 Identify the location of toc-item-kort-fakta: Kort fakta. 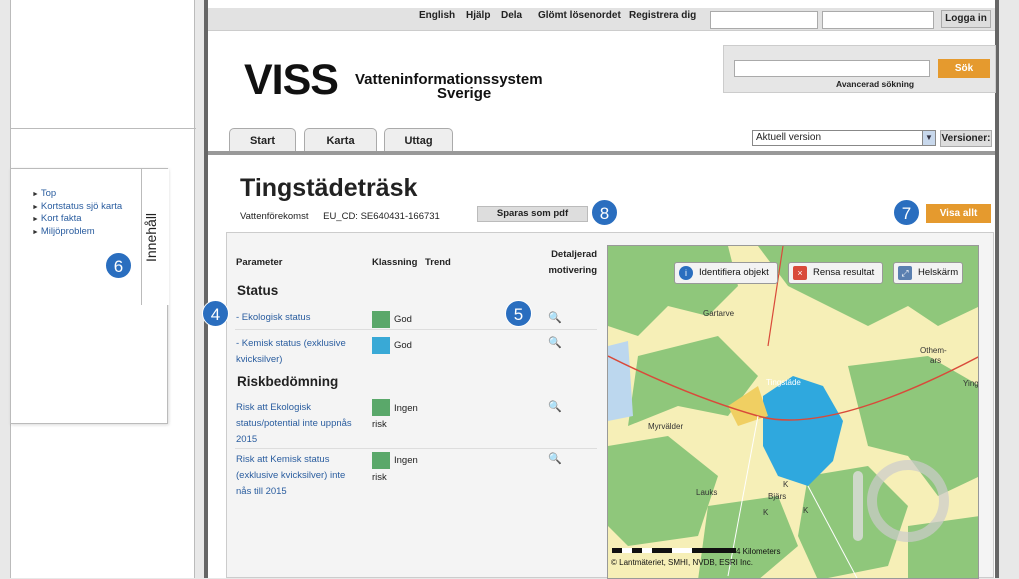
(77, 219).